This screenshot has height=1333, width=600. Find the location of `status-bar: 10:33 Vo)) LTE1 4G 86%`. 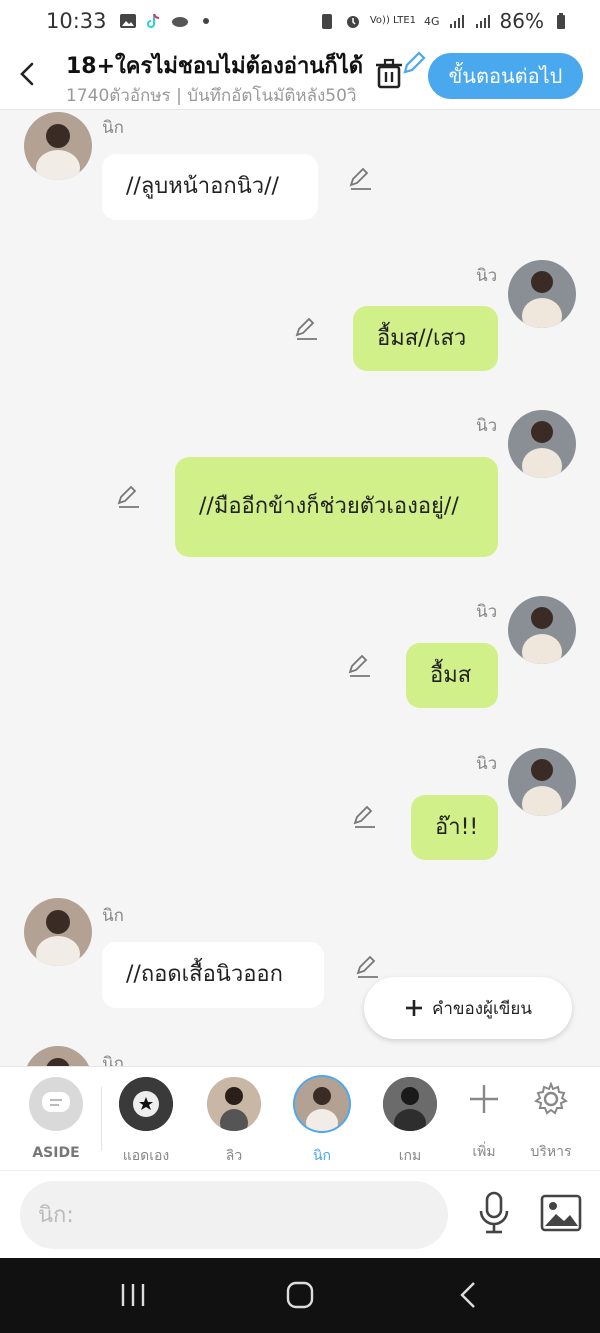

status-bar: 10:33 Vo)) LTE1 4G 86% is located at coordinates (300, 21).